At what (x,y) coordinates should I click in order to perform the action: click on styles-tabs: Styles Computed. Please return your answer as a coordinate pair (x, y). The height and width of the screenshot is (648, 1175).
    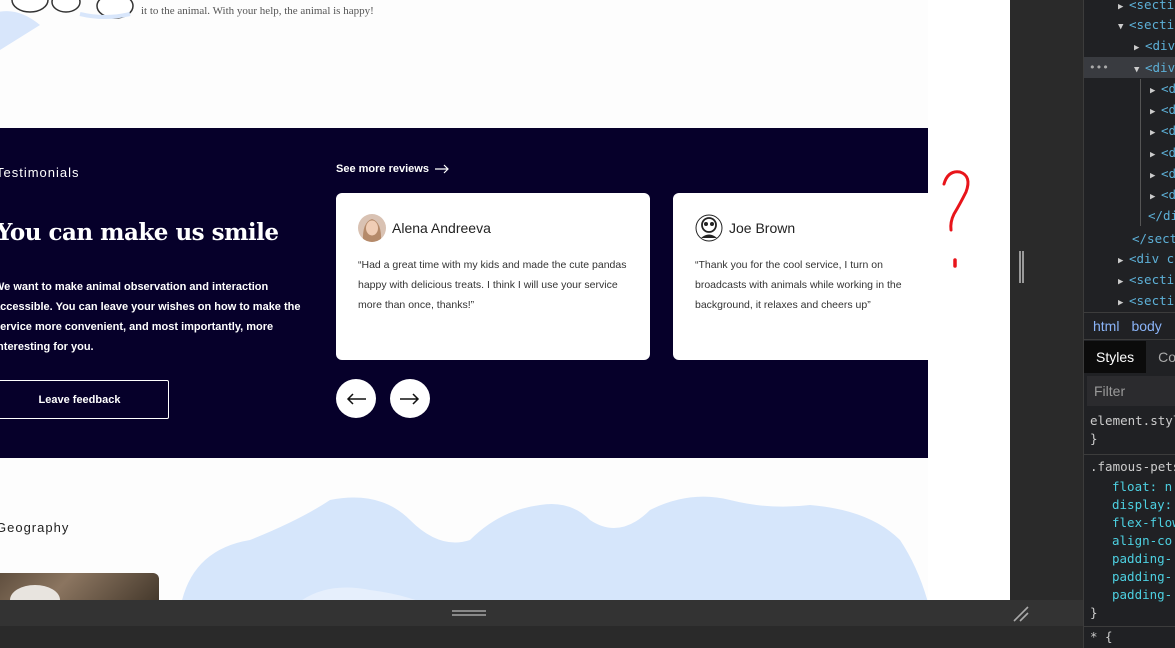
    Looking at the image, I should click on (1129, 357).